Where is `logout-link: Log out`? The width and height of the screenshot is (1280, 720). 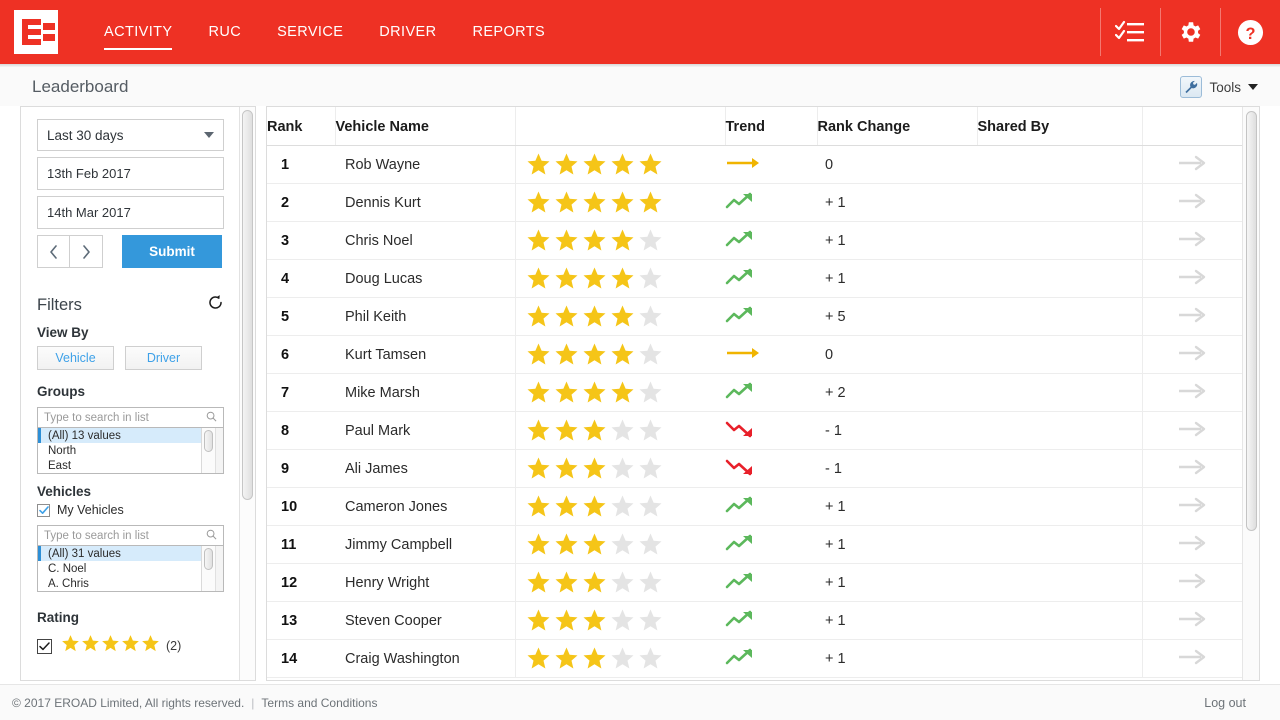 logout-link: Log out is located at coordinates (1225, 703).